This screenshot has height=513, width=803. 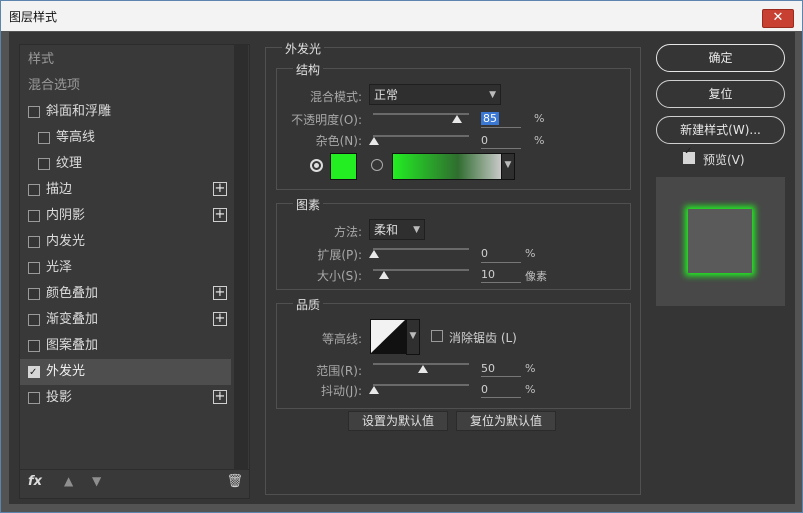 I want to click on add-gradient-overlay-icon: +, so click(x=220, y=319).